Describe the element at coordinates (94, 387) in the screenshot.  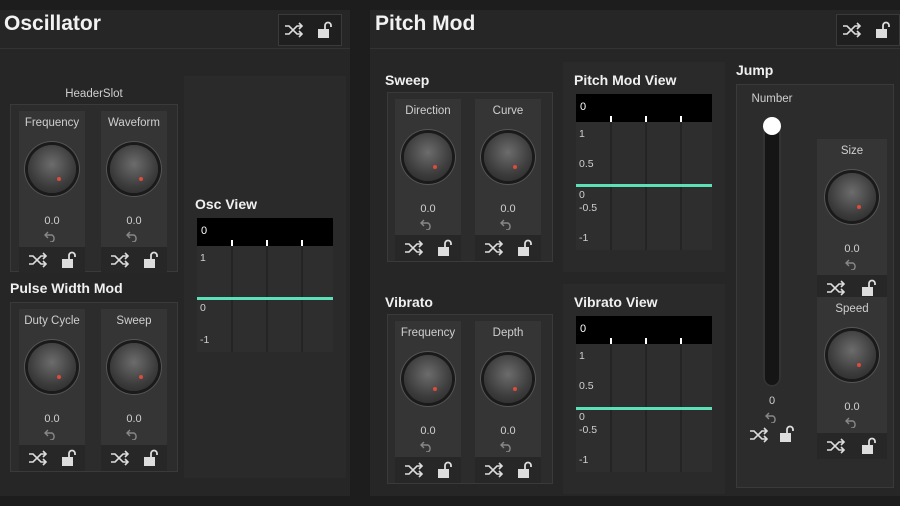
I see `pulse-width-mod-knob-group: Duty Cycle 0.0 Sweep 0.0` at that location.